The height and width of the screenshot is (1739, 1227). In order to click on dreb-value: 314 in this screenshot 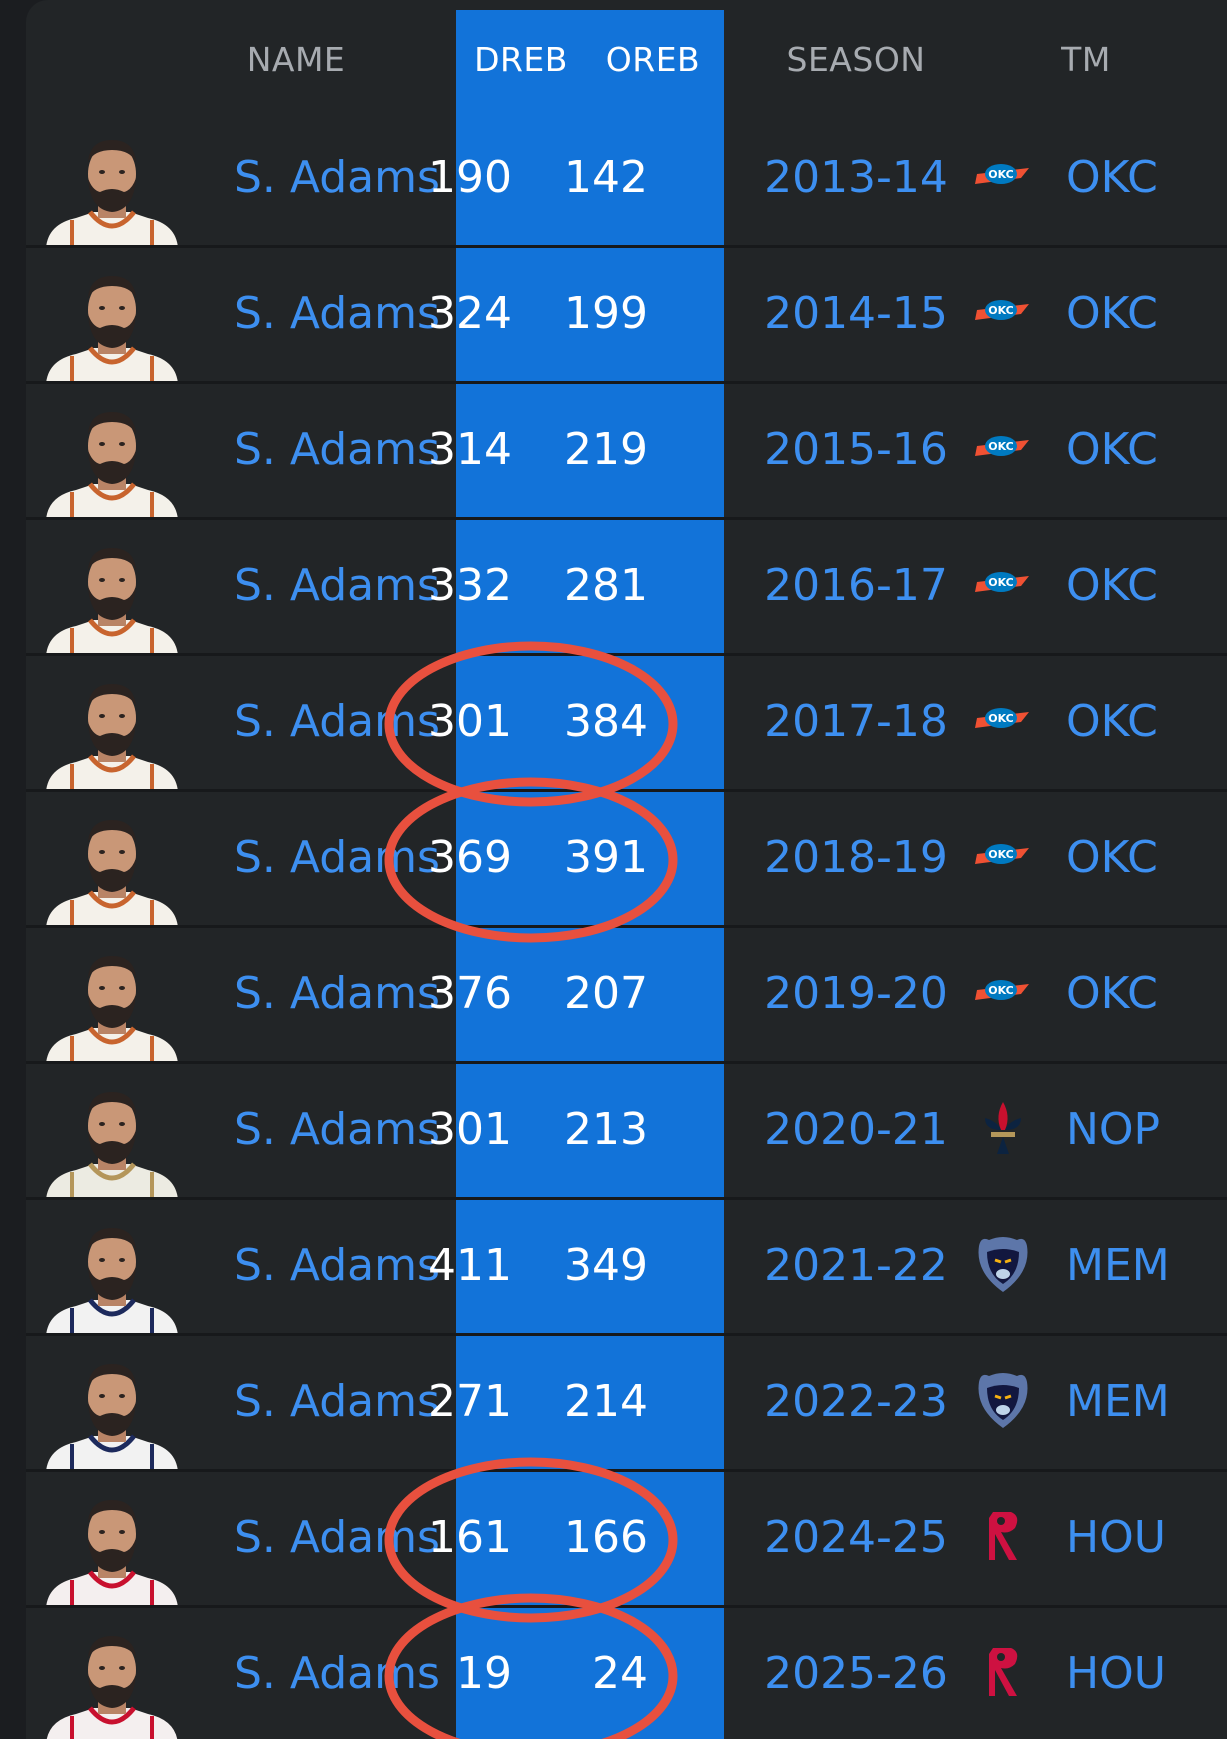, I will do `click(470, 449)`.